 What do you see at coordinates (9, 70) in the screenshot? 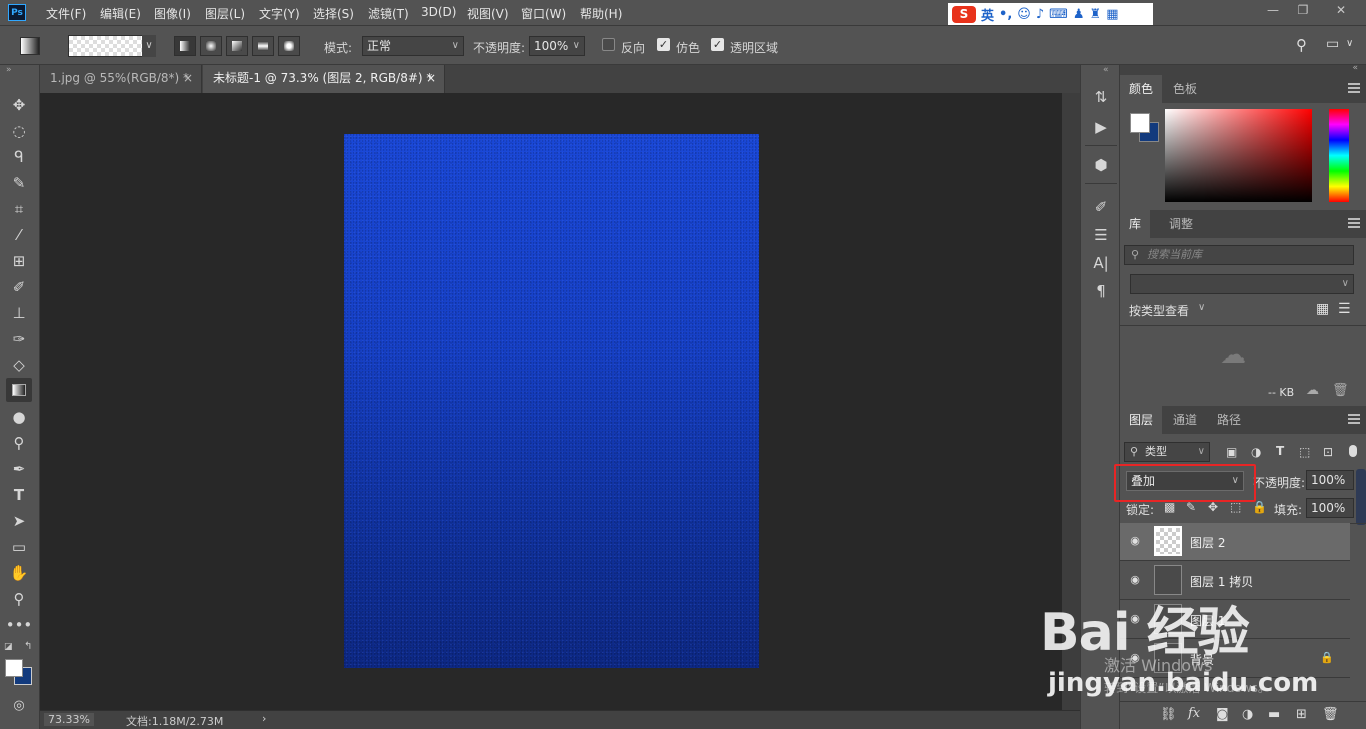
I see `collapse-arrows-icon: »` at bounding box center [9, 70].